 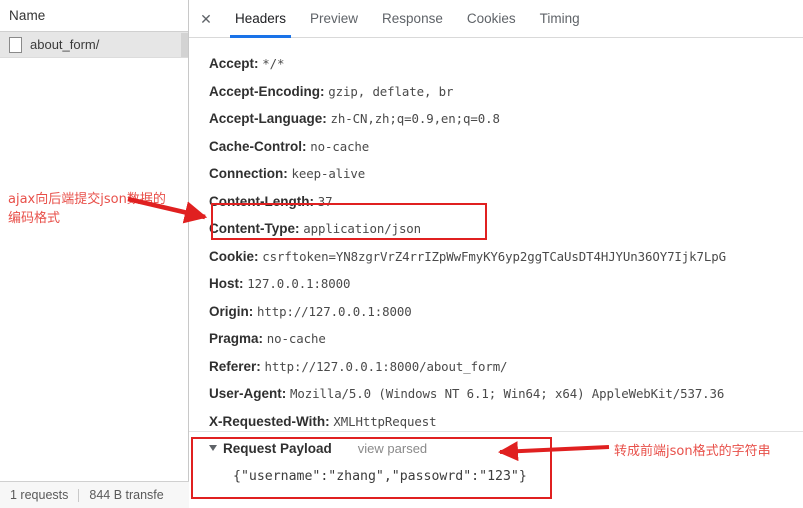 What do you see at coordinates (267, 91) in the screenshot?
I see `header-name: Accept-Encoding:` at bounding box center [267, 91].